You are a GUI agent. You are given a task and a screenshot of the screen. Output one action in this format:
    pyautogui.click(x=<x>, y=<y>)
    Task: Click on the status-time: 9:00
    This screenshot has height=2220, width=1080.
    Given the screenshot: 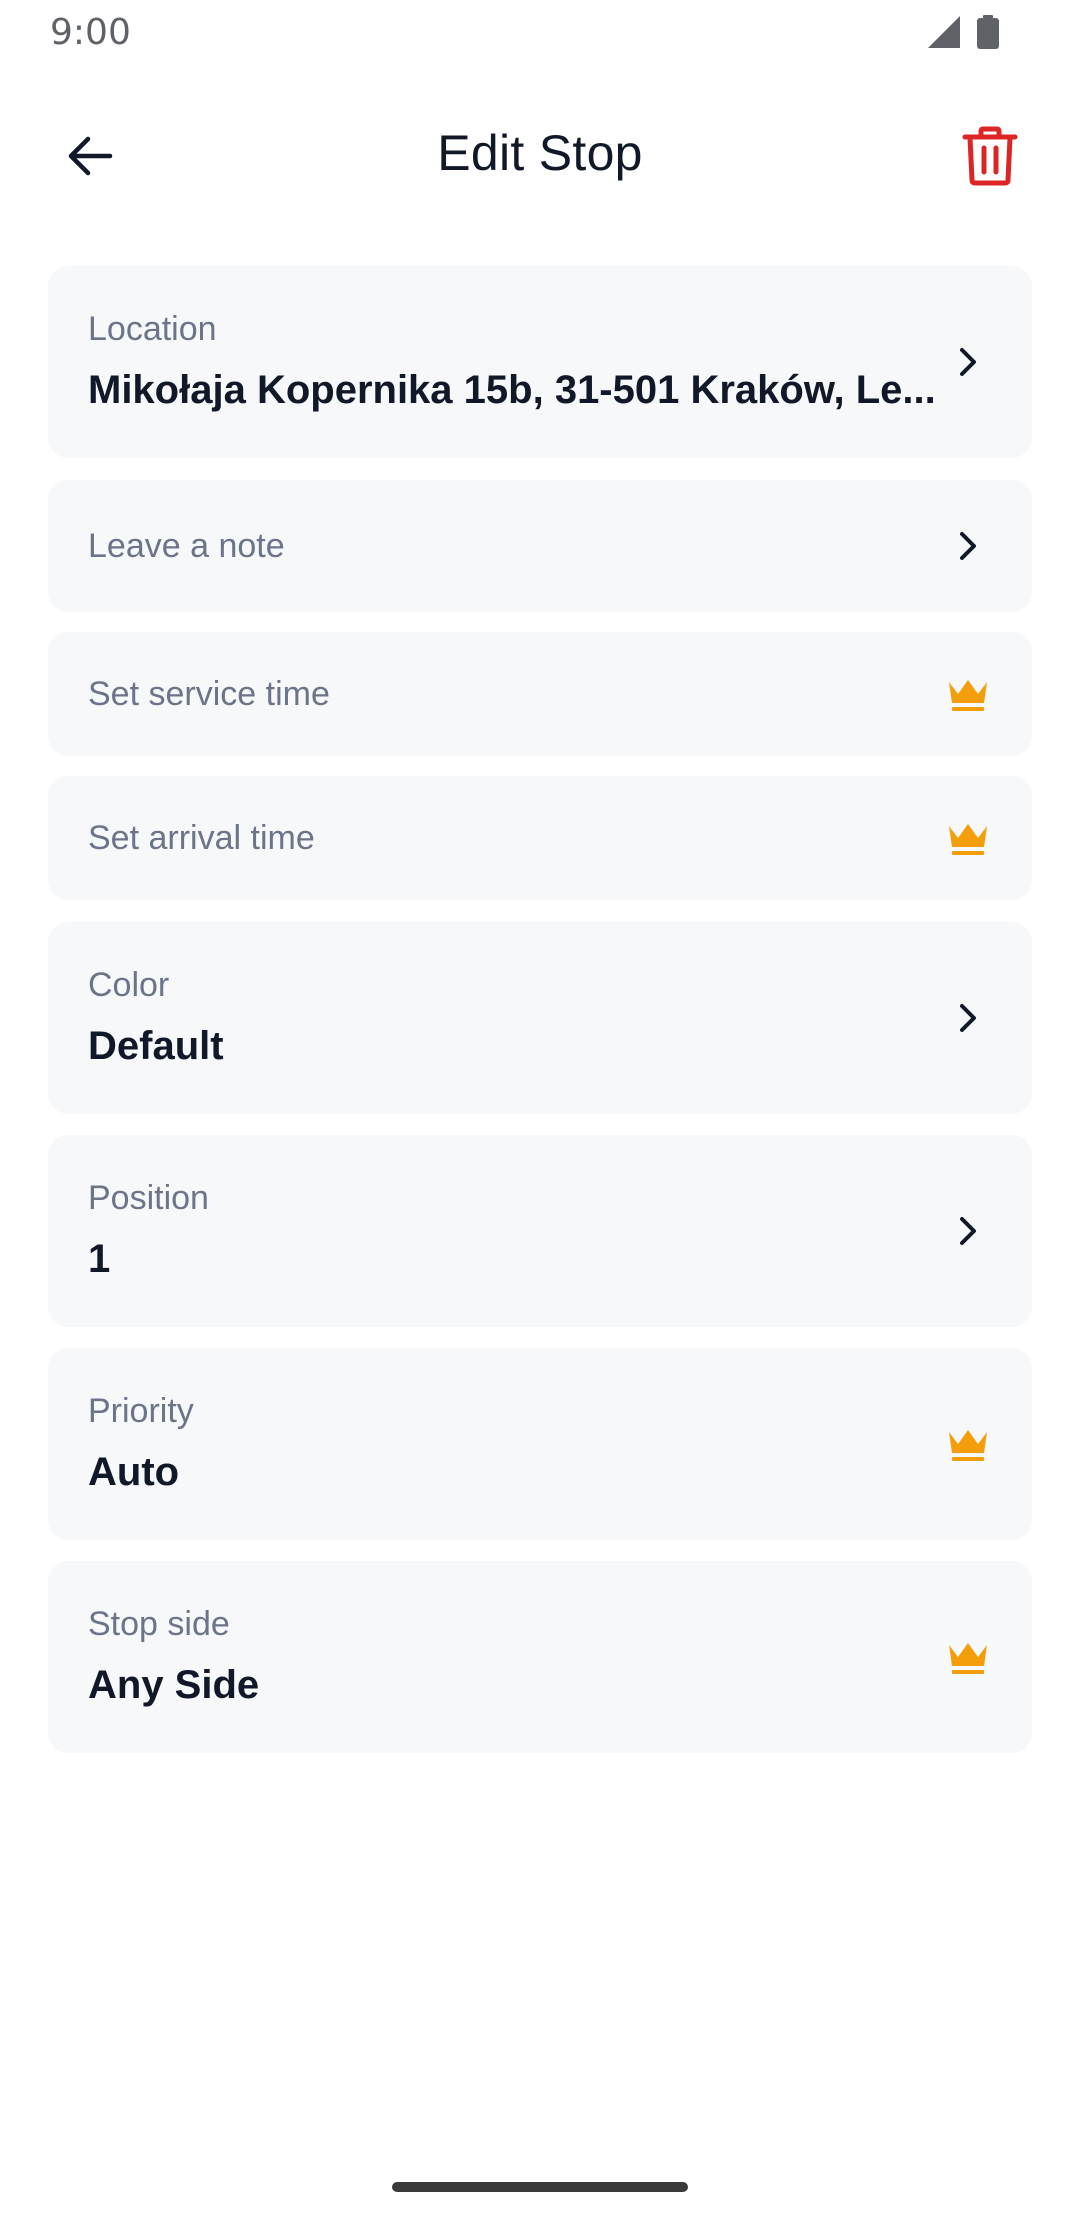 What is the action you would take?
    pyautogui.click(x=90, y=32)
    